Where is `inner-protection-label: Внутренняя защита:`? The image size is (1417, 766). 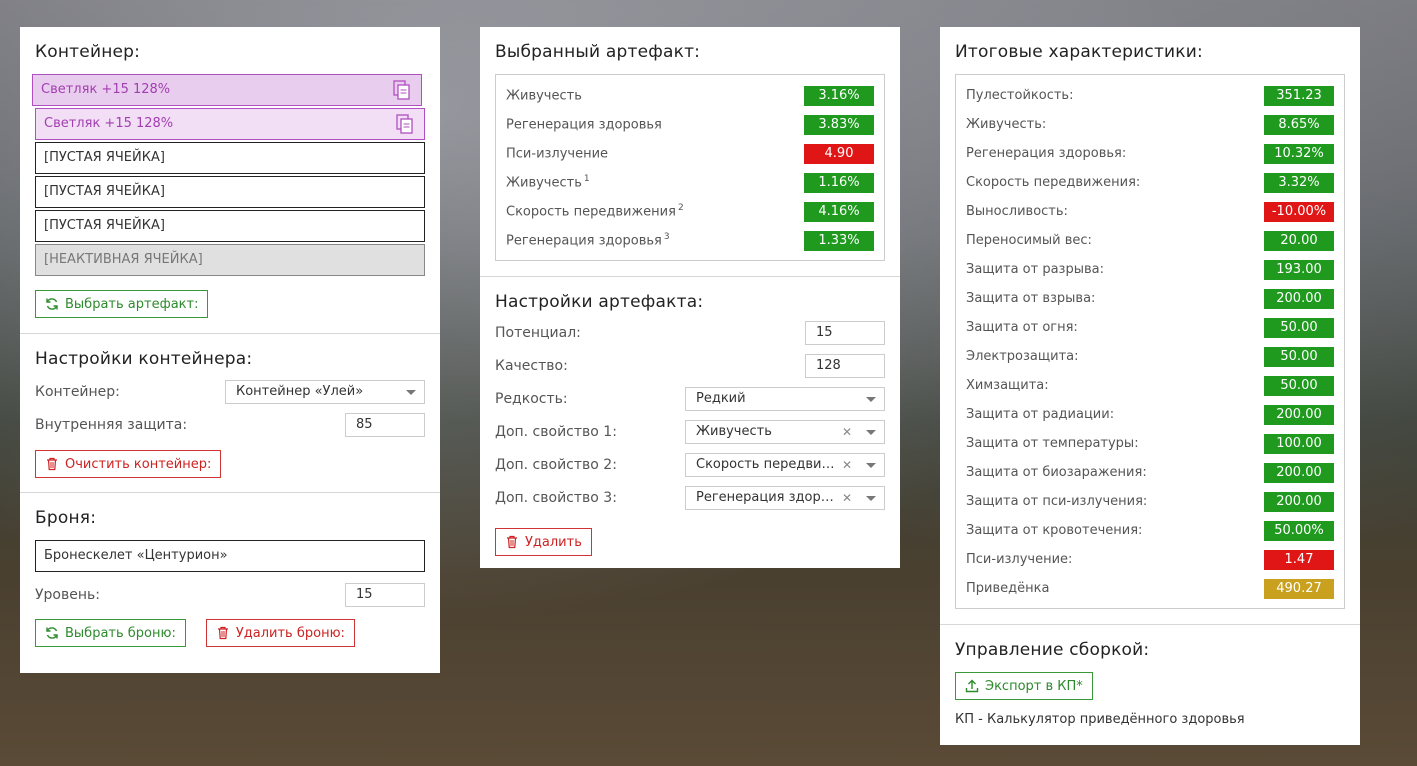
inner-protection-label: Внутренняя защита: is located at coordinates (111, 424).